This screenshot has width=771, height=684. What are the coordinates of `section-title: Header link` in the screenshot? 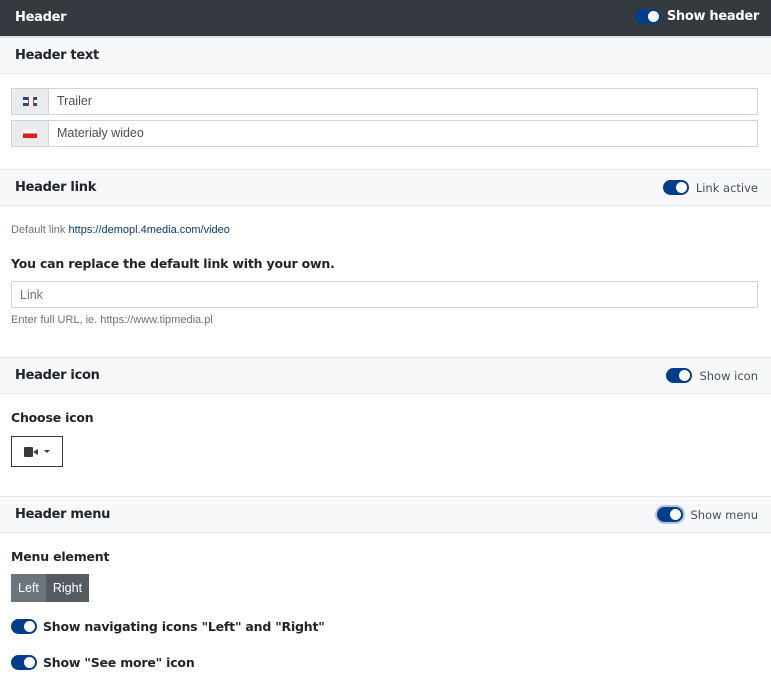 It's located at (56, 187).